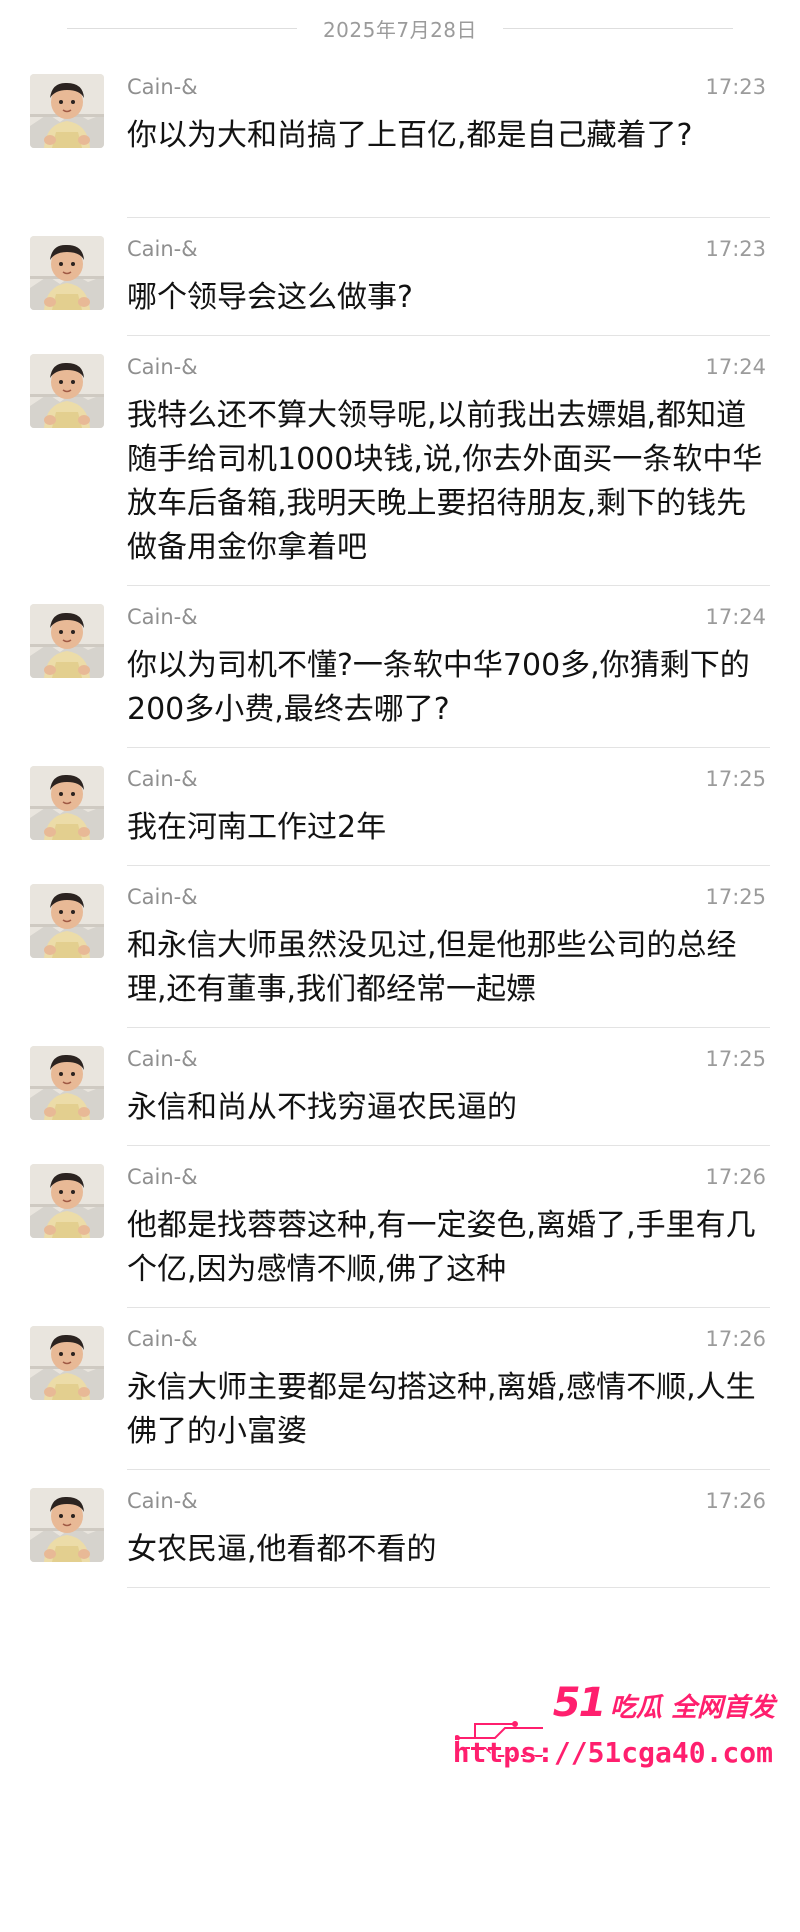 The image size is (800, 1932). What do you see at coordinates (257, 827) in the screenshot?
I see `message-text: 我在河南工作过2年` at bounding box center [257, 827].